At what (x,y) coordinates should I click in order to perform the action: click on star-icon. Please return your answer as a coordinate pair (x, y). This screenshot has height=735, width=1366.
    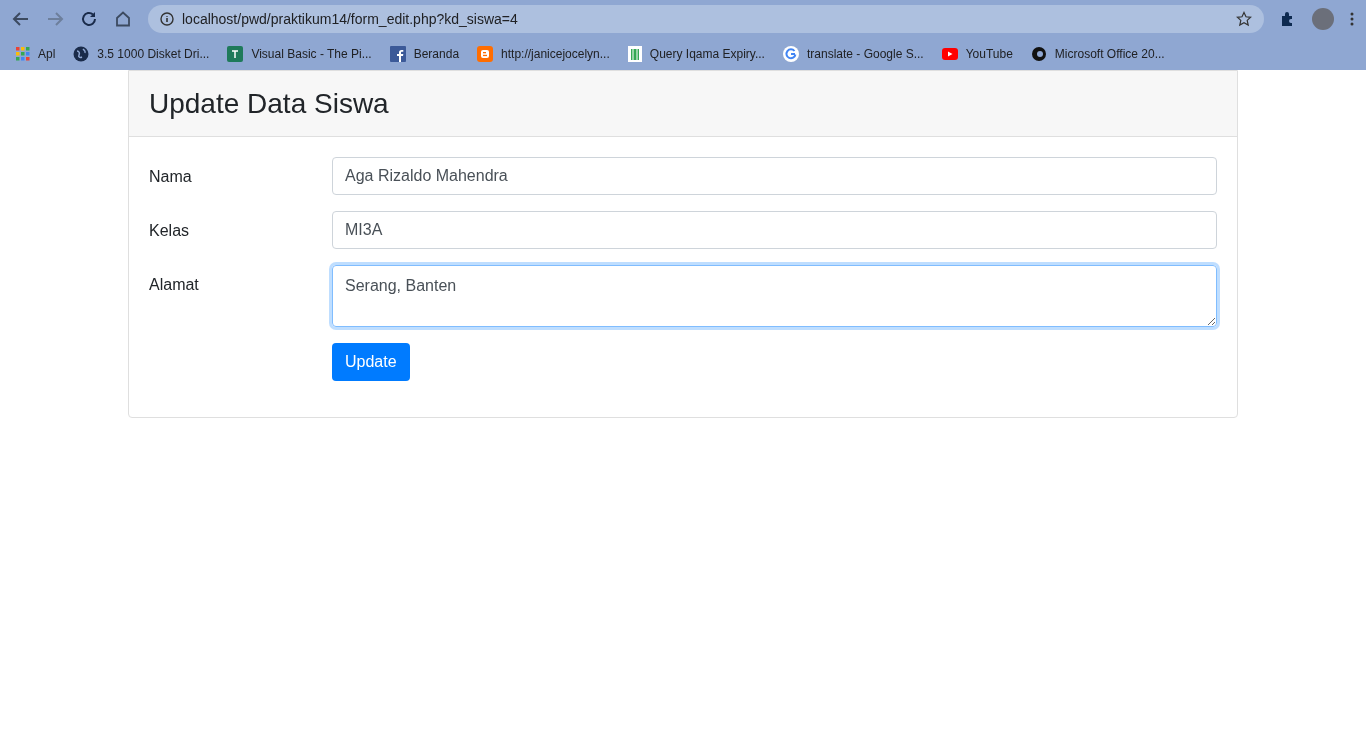
    Looking at the image, I should click on (1244, 19).